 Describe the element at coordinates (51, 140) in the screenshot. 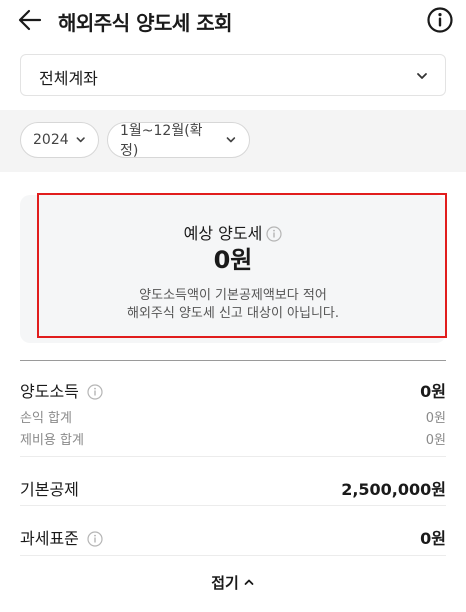

I see `year-filter-label: 2024` at that location.